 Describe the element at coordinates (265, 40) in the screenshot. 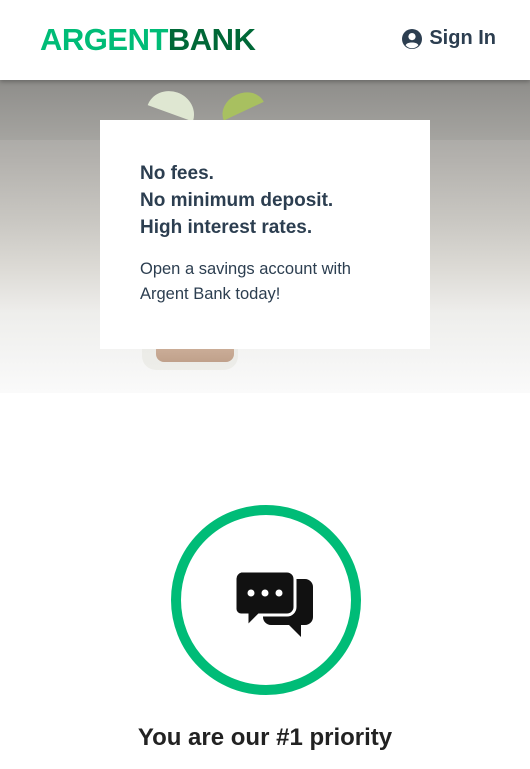

I see `site-header: ARGENTBANK Sign In` at that location.